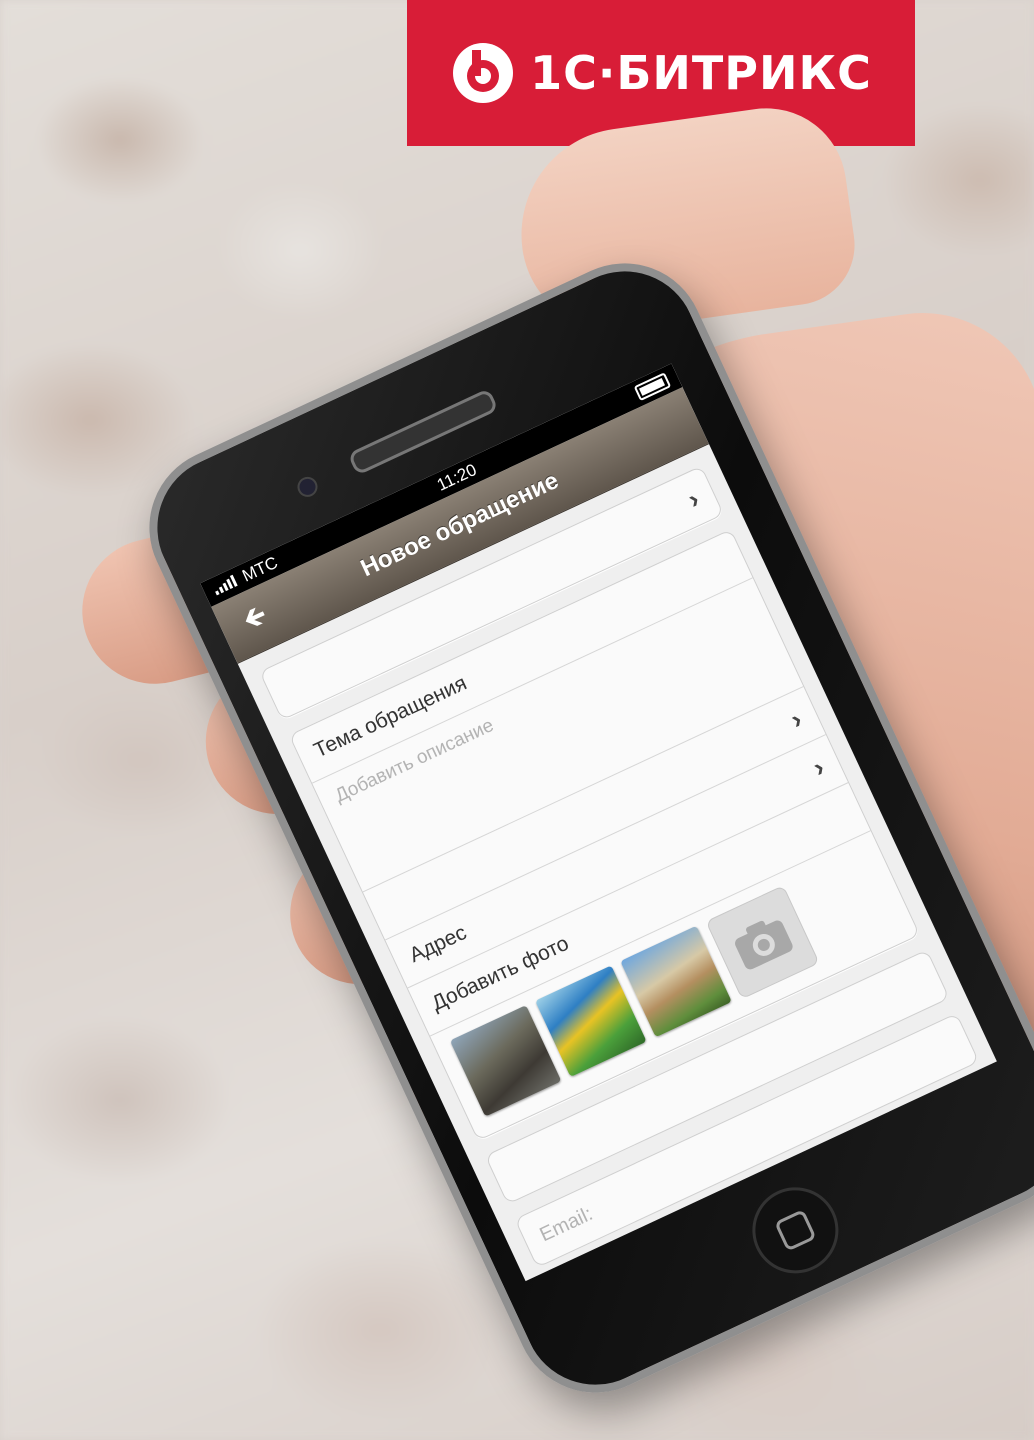 The width and height of the screenshot is (1034, 1440). Describe the element at coordinates (566, 1224) in the screenshot. I see `email-placeholder: Email:` at that location.